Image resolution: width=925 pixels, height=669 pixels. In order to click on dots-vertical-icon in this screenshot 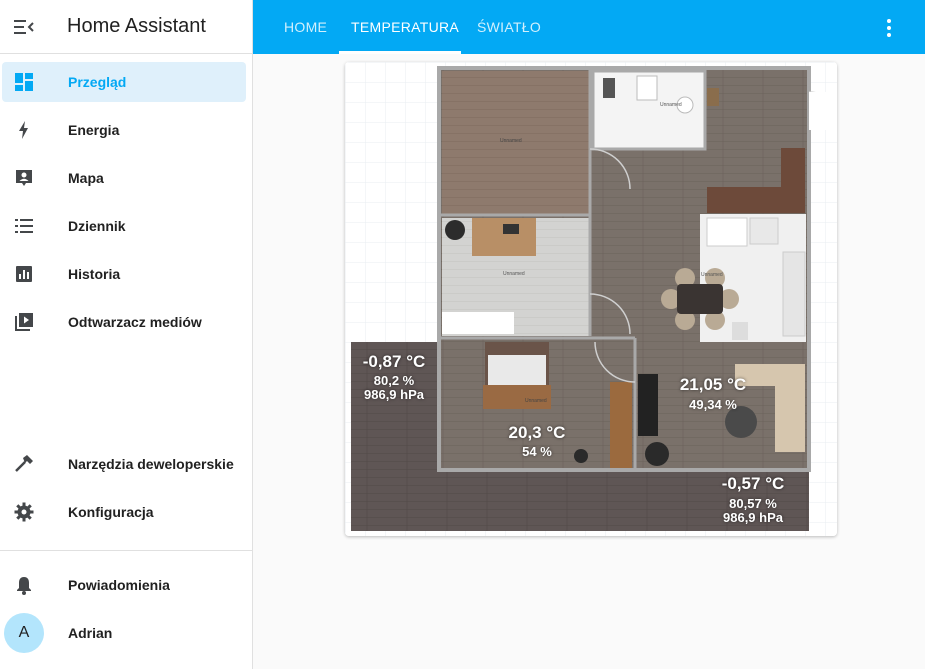, I will do `click(889, 28)`.